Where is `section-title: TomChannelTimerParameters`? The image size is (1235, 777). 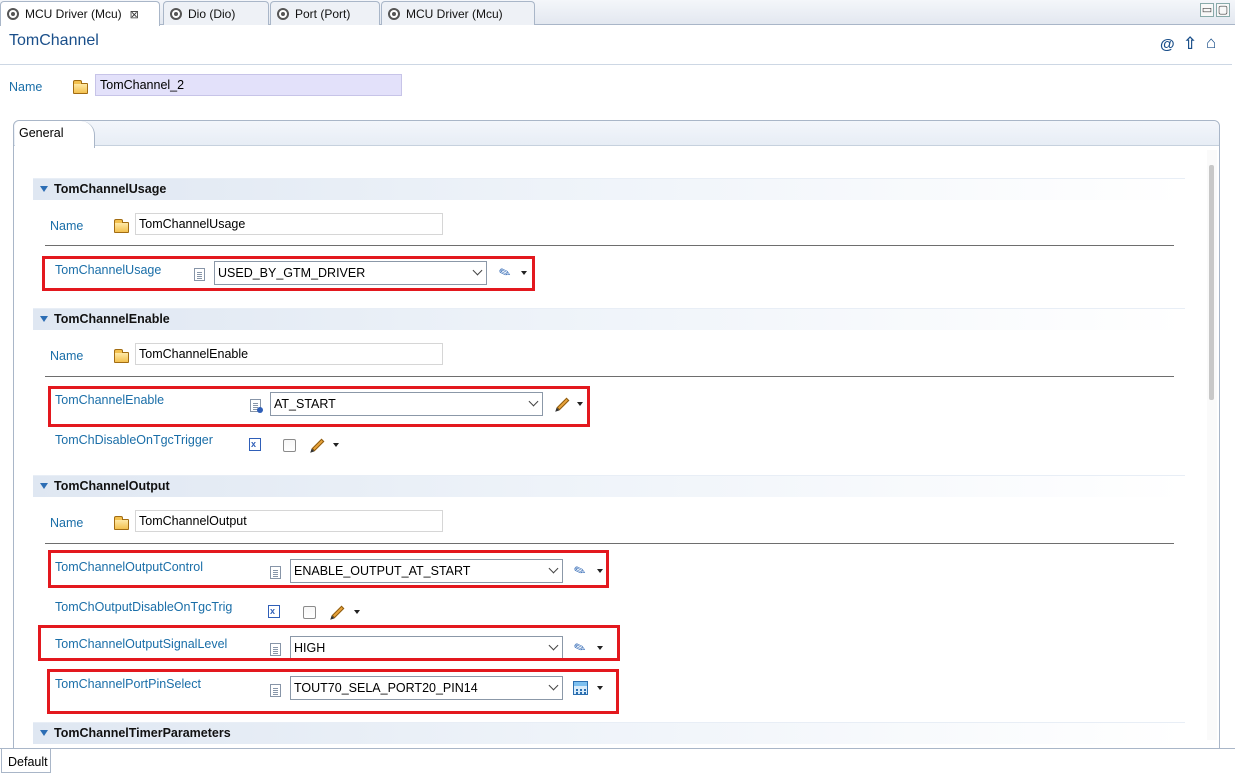 section-title: TomChannelTimerParameters is located at coordinates (142, 733).